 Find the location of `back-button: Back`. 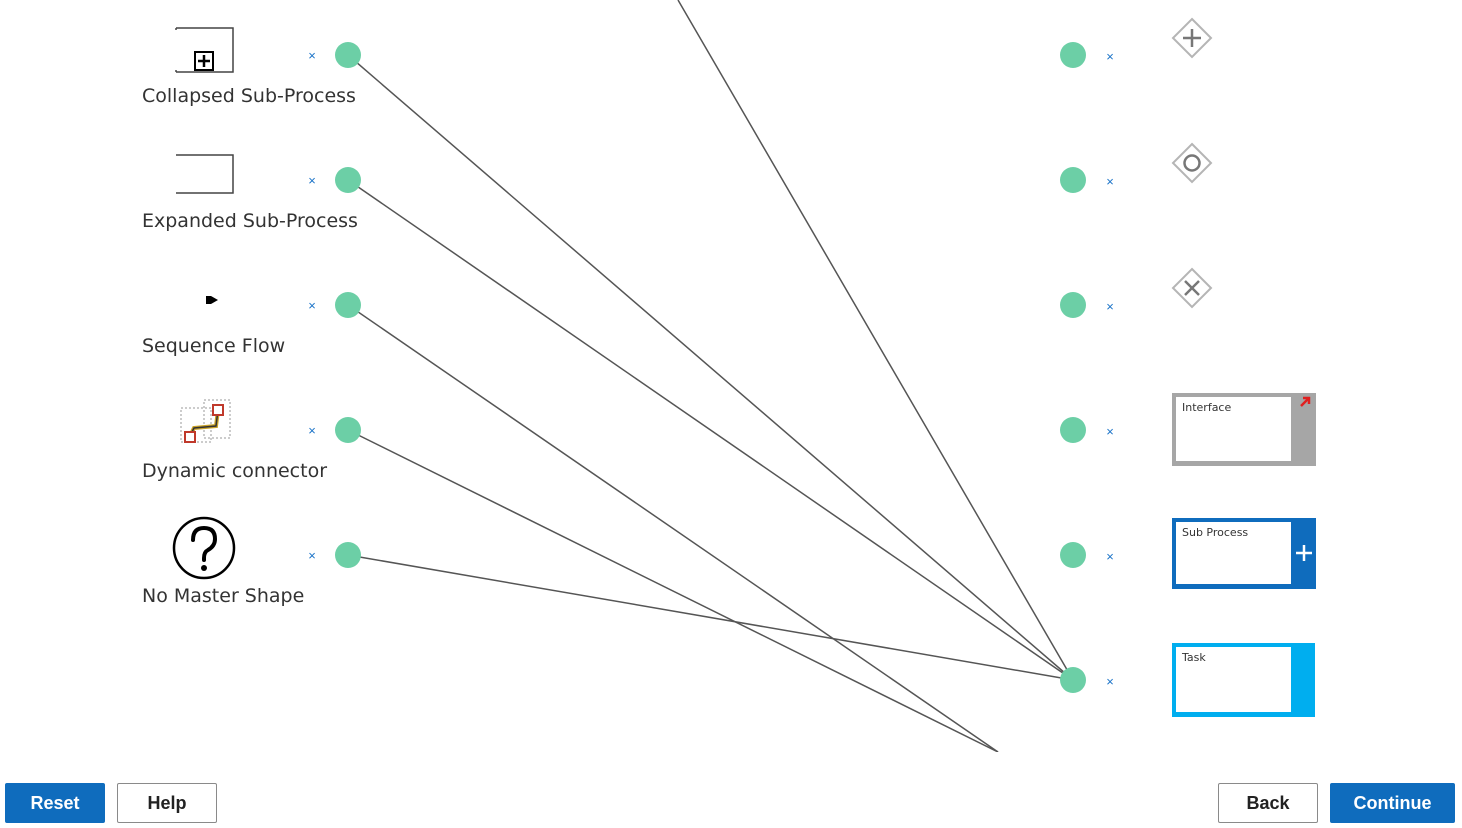

back-button: Back is located at coordinates (1268, 803).